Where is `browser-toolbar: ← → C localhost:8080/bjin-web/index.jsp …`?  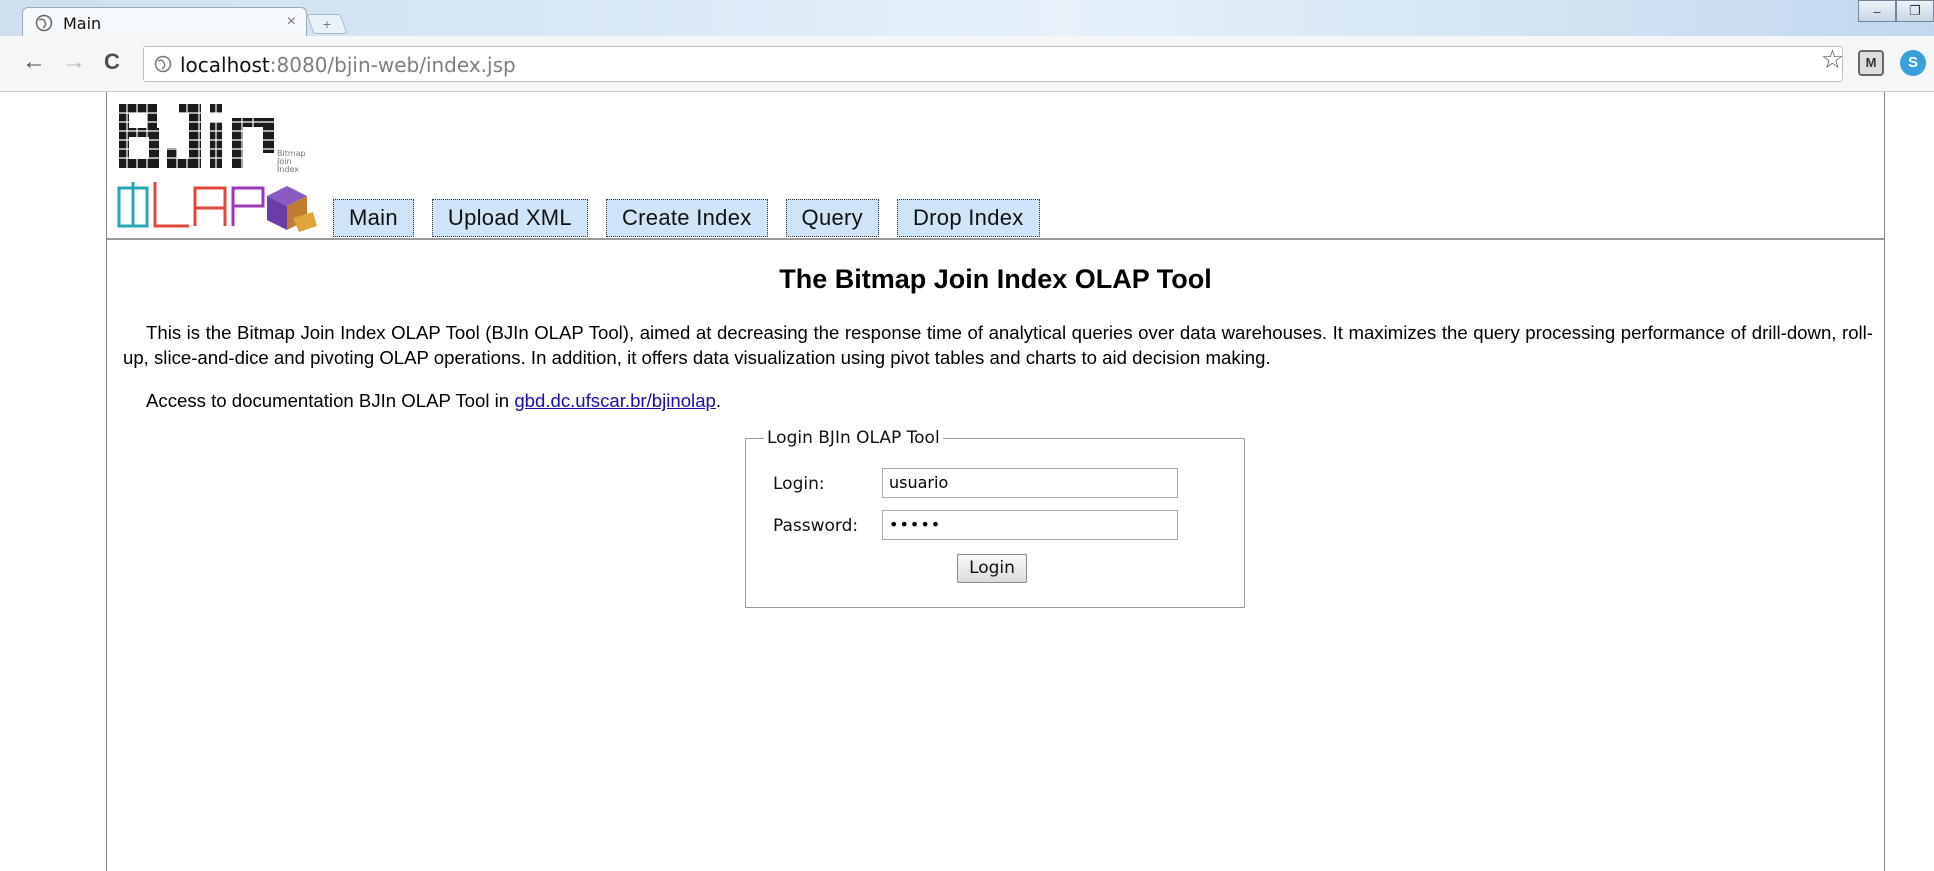
browser-toolbar: ← → C localhost:8080/bjin-web/index.jsp … is located at coordinates (967, 64).